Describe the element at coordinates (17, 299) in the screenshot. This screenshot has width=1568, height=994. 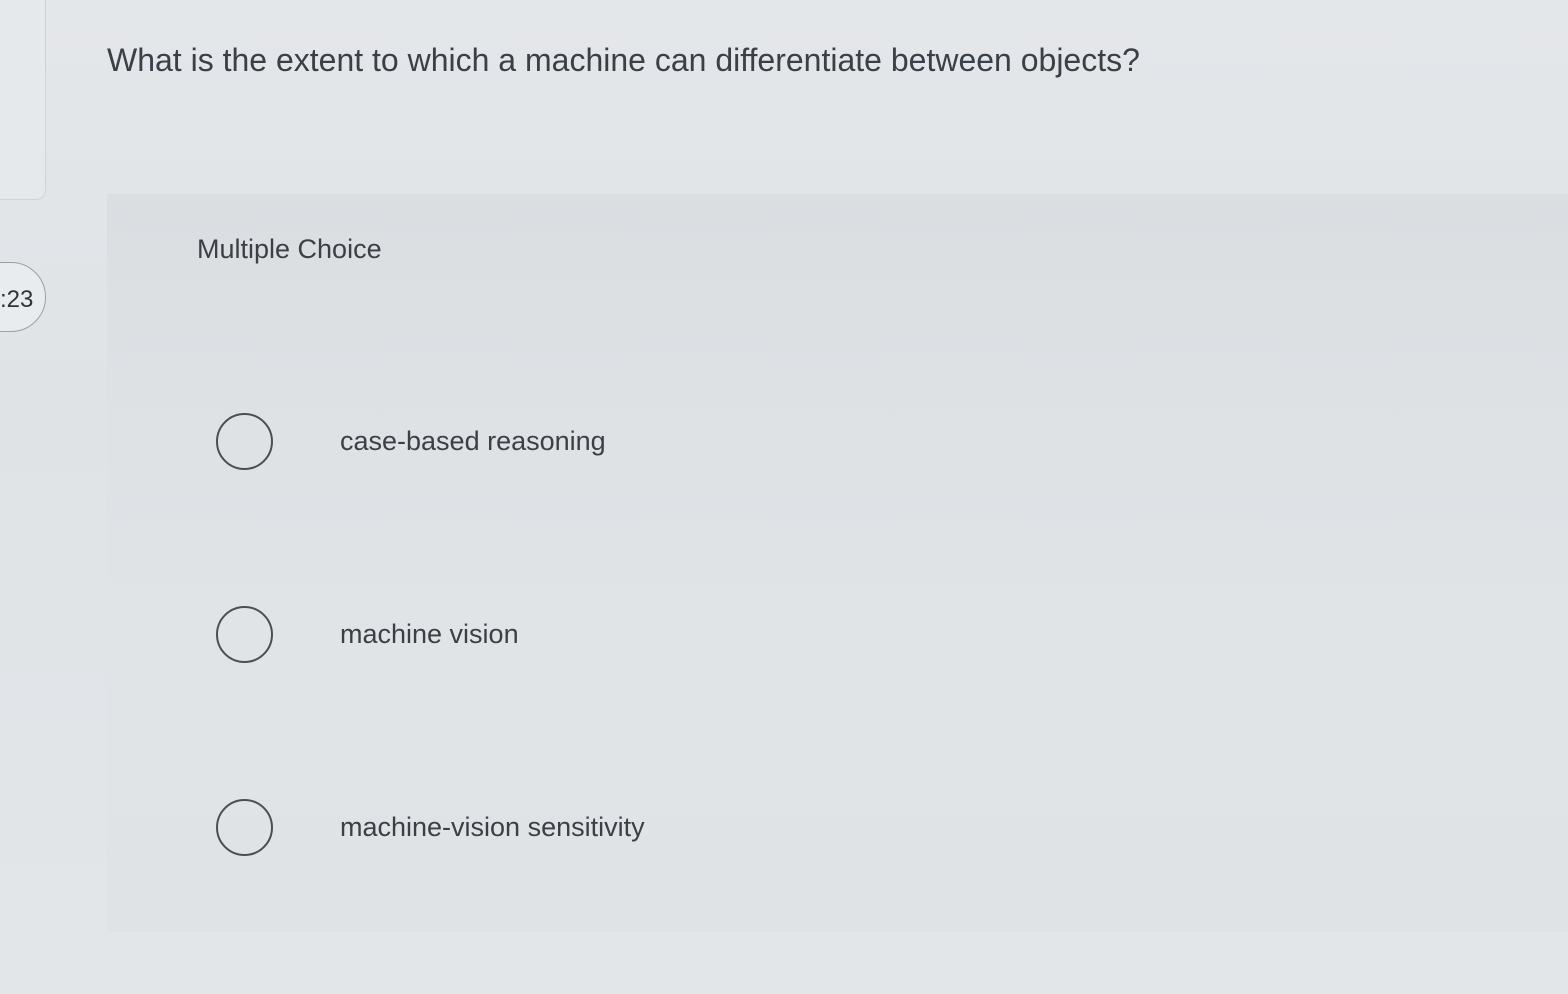
I see `question-number: :23` at that location.